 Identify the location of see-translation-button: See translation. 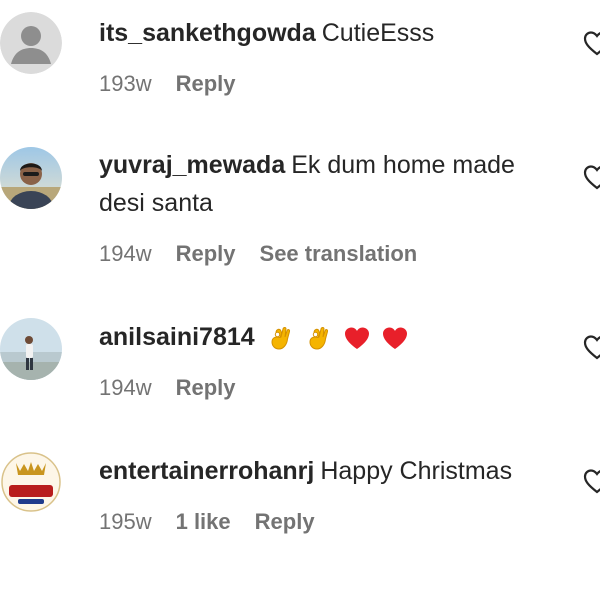
(339, 254).